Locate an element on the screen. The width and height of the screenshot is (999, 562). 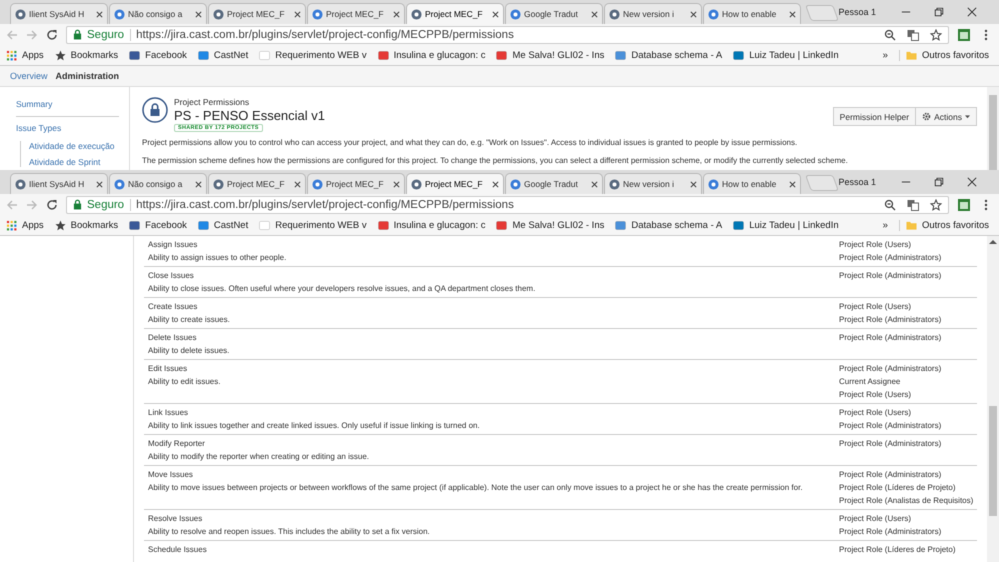
sidebar-link: Atividade de execução is located at coordinates (74, 146).